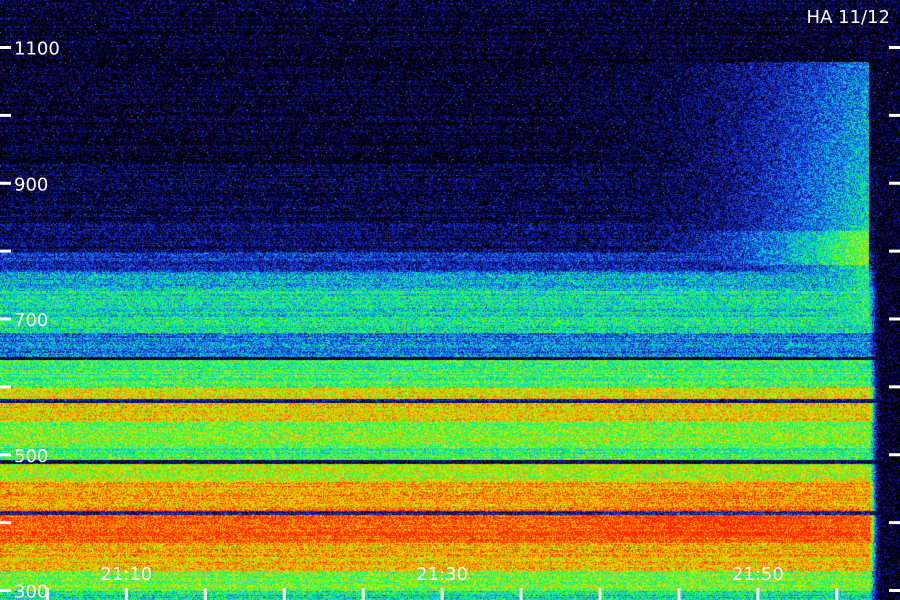 The image size is (900, 600). What do you see at coordinates (5, 319) in the screenshot?
I see `y-axis-left` at bounding box center [5, 319].